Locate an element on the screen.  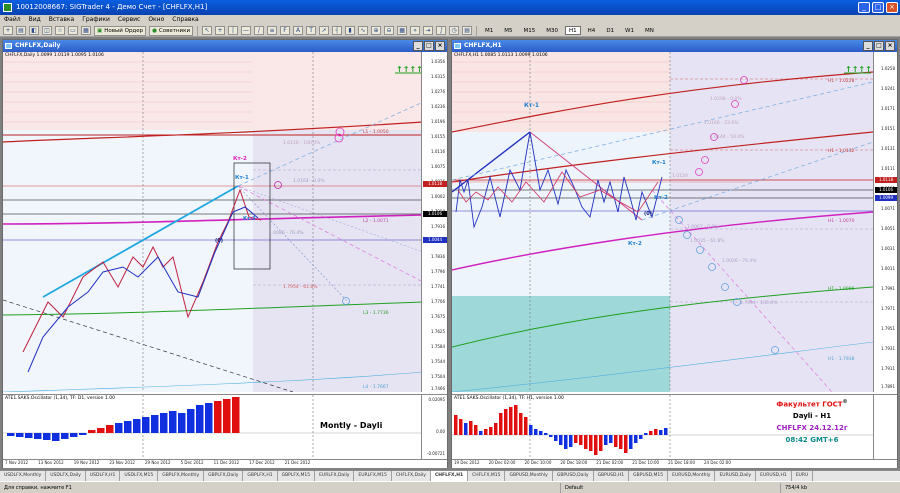
date-tick: 23 Nov 2012 is located at coordinates (122, 462).